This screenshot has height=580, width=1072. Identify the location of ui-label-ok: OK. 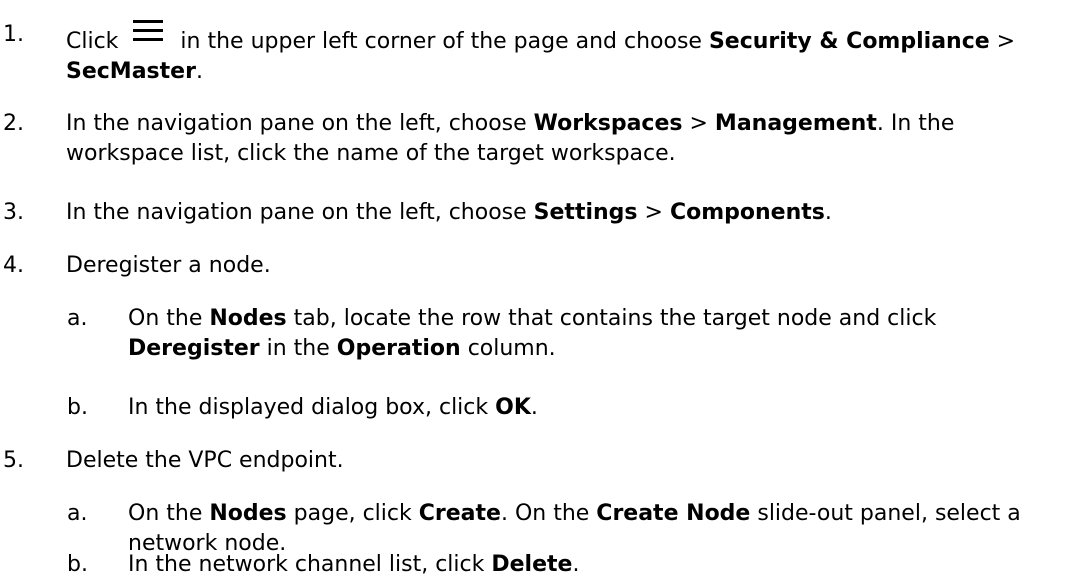
(513, 407).